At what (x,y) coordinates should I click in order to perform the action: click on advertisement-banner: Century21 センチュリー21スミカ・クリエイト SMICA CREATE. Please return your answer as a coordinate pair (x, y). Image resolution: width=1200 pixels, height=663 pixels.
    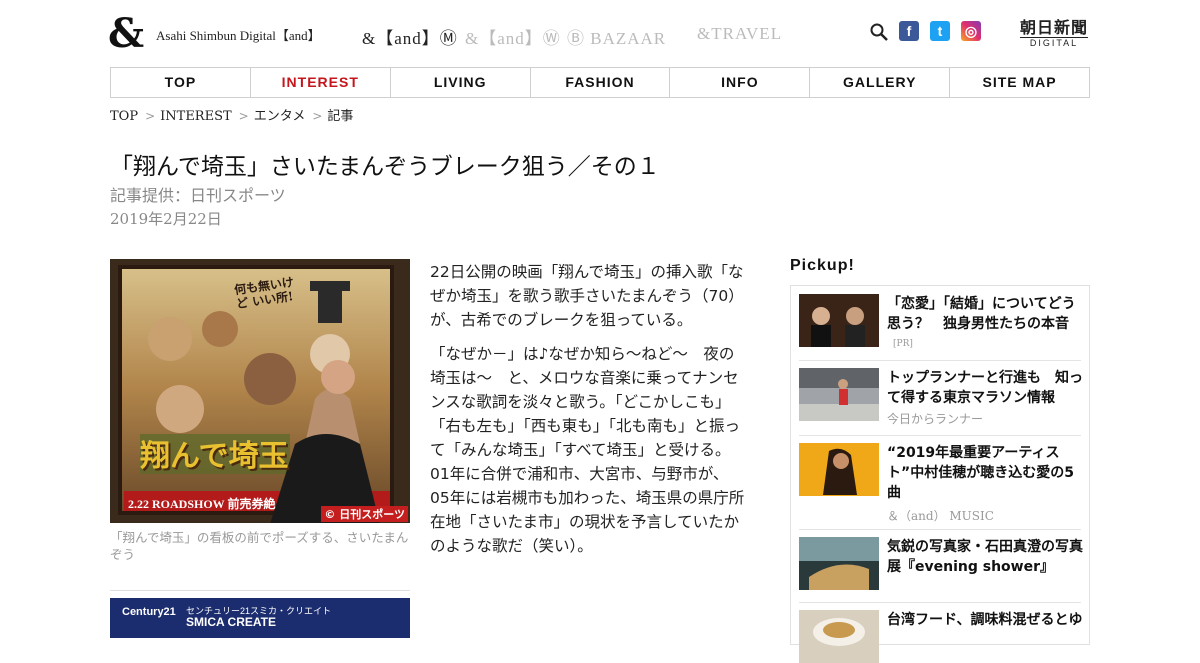
    Looking at the image, I should click on (260, 618).